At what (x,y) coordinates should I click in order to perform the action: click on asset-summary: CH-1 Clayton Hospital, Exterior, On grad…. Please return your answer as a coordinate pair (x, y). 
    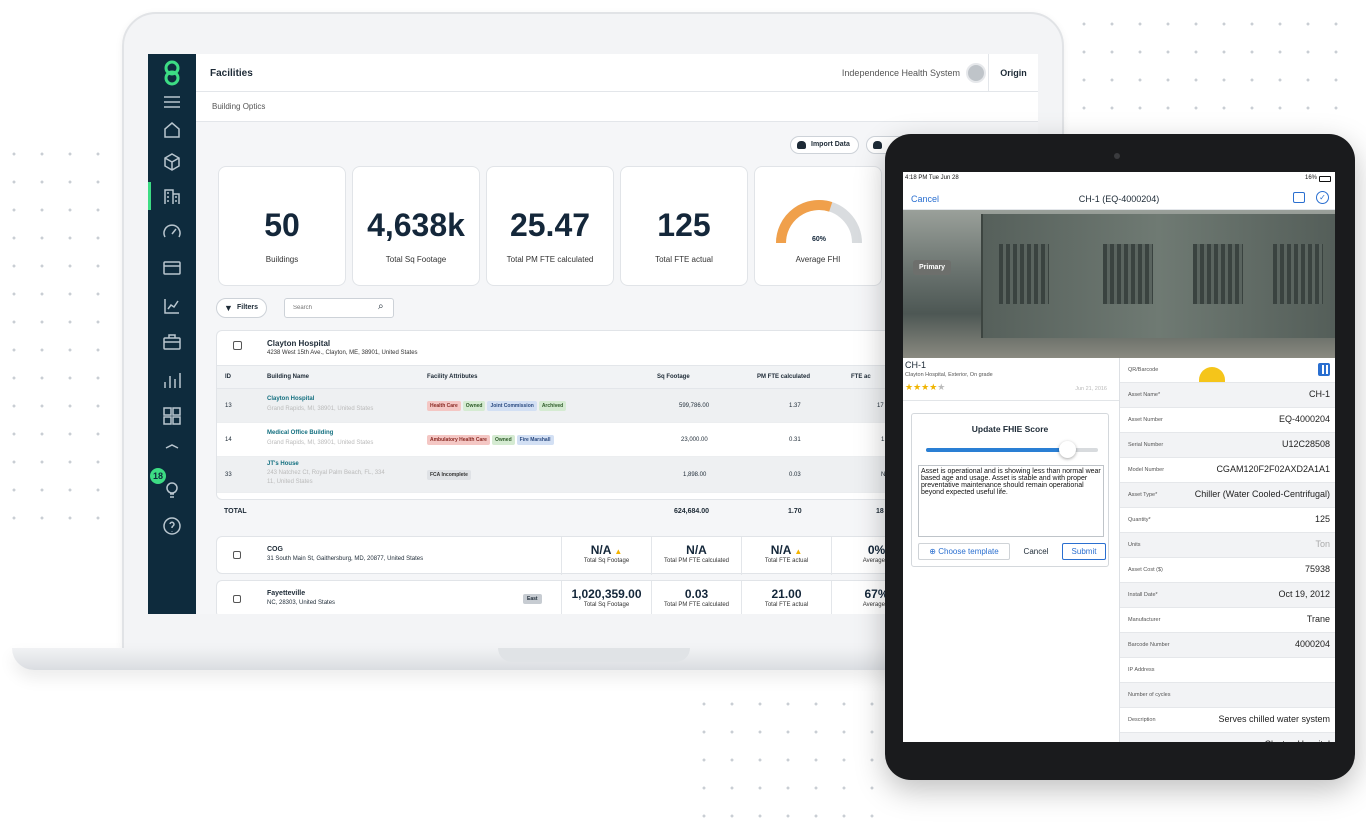
    Looking at the image, I should click on (1011, 550).